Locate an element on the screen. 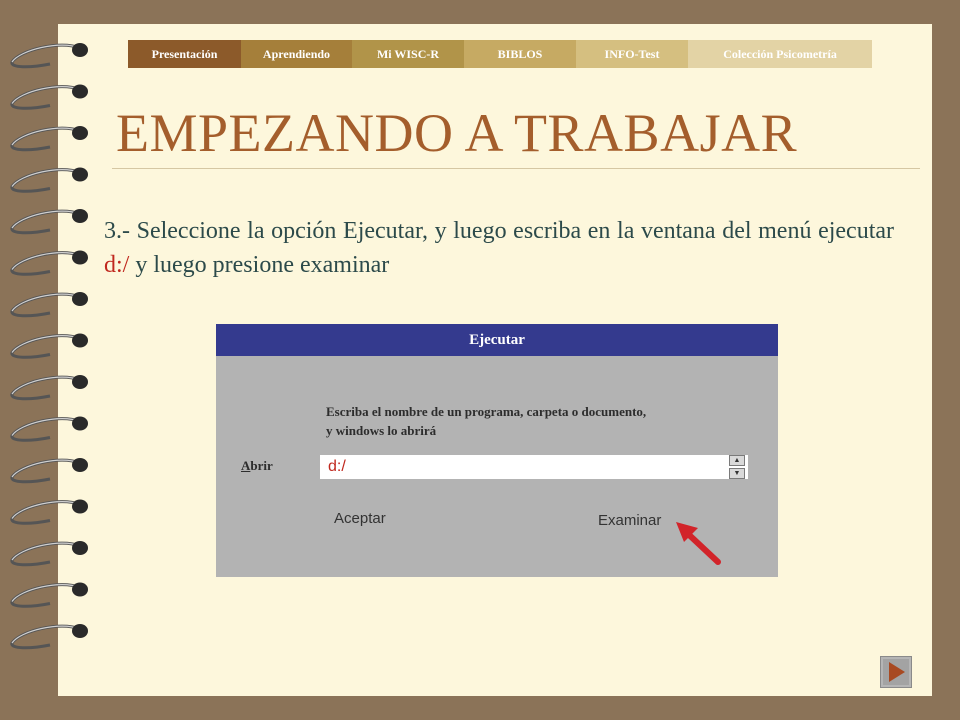 The height and width of the screenshot is (720, 960). nav-tab: Aprendiendo is located at coordinates (296, 54).